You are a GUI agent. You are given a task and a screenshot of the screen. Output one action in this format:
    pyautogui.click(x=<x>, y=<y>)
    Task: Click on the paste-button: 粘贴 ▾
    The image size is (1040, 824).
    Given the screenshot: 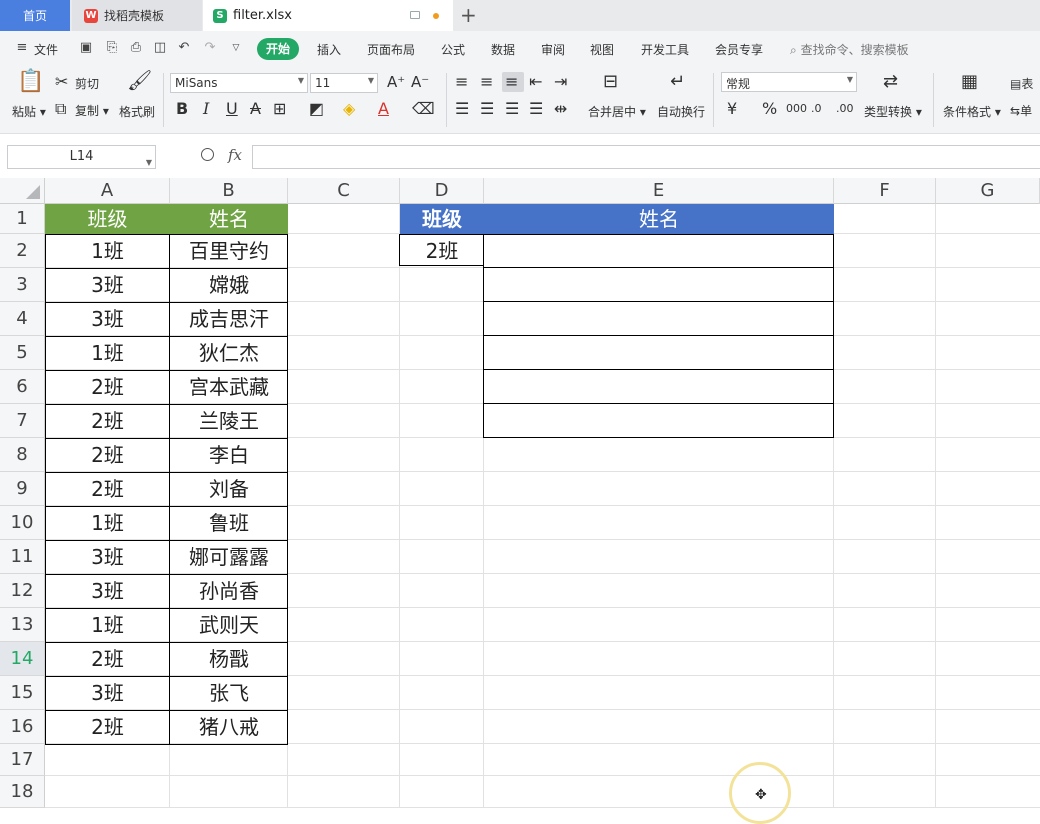 What is the action you would take?
    pyautogui.click(x=29, y=111)
    